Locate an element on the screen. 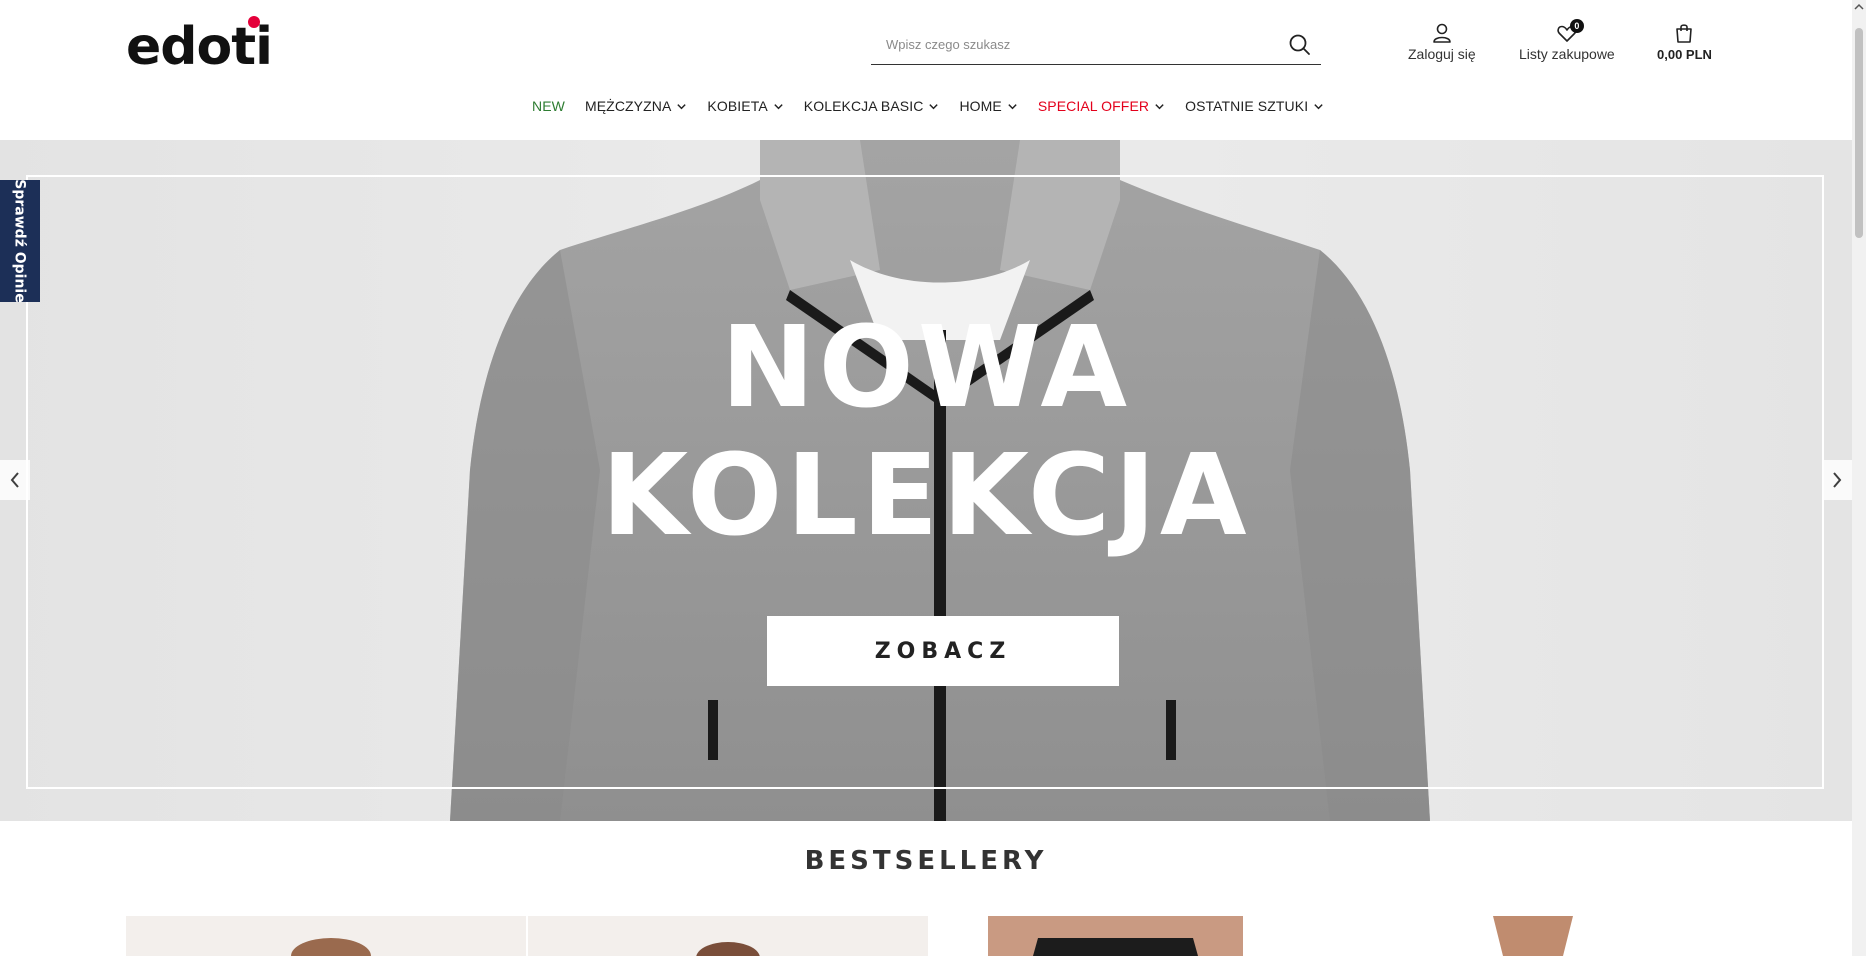 Image resolution: width=1866 pixels, height=956 pixels. nav-item-label: MĘŻCZYZNA is located at coordinates (628, 106).